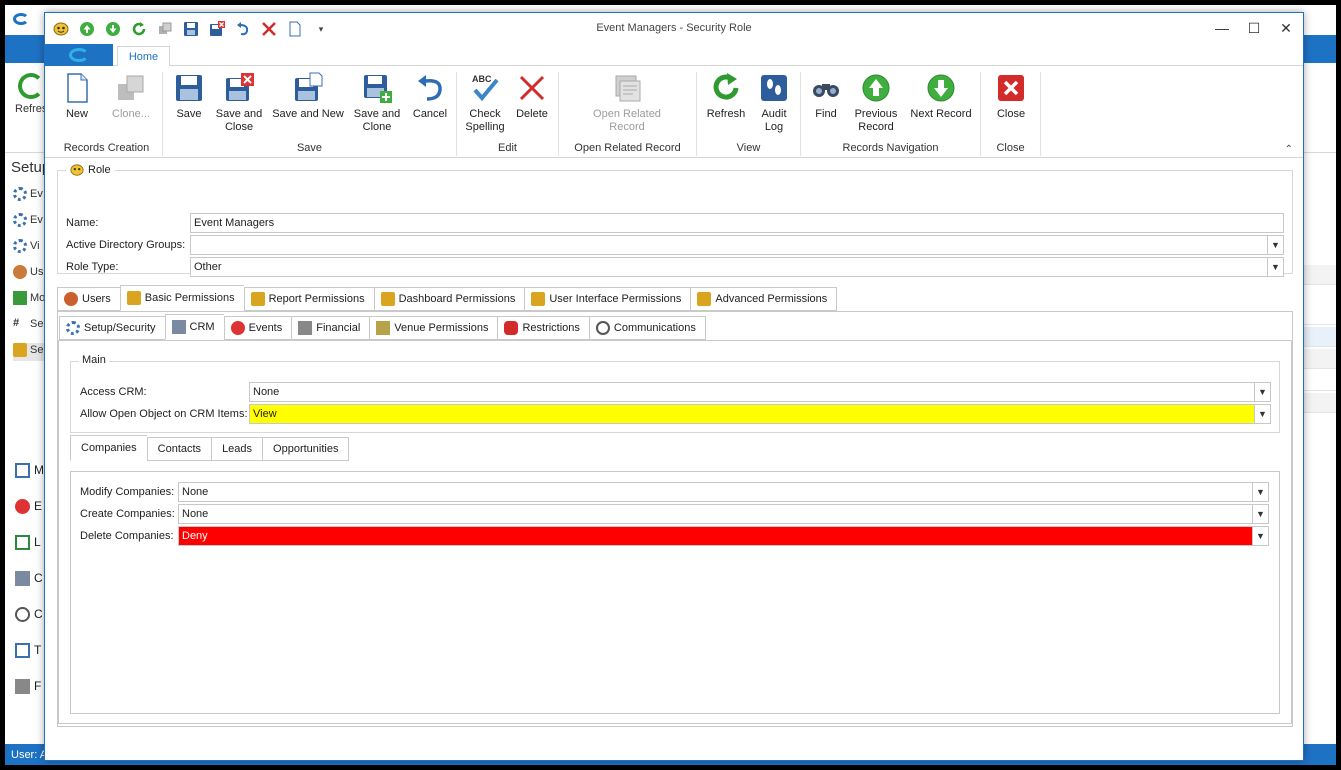 Image resolution: width=1341 pixels, height=770 pixels. What do you see at coordinates (627, 103) in the screenshot?
I see `open-related-record-button: Open Related Record` at bounding box center [627, 103].